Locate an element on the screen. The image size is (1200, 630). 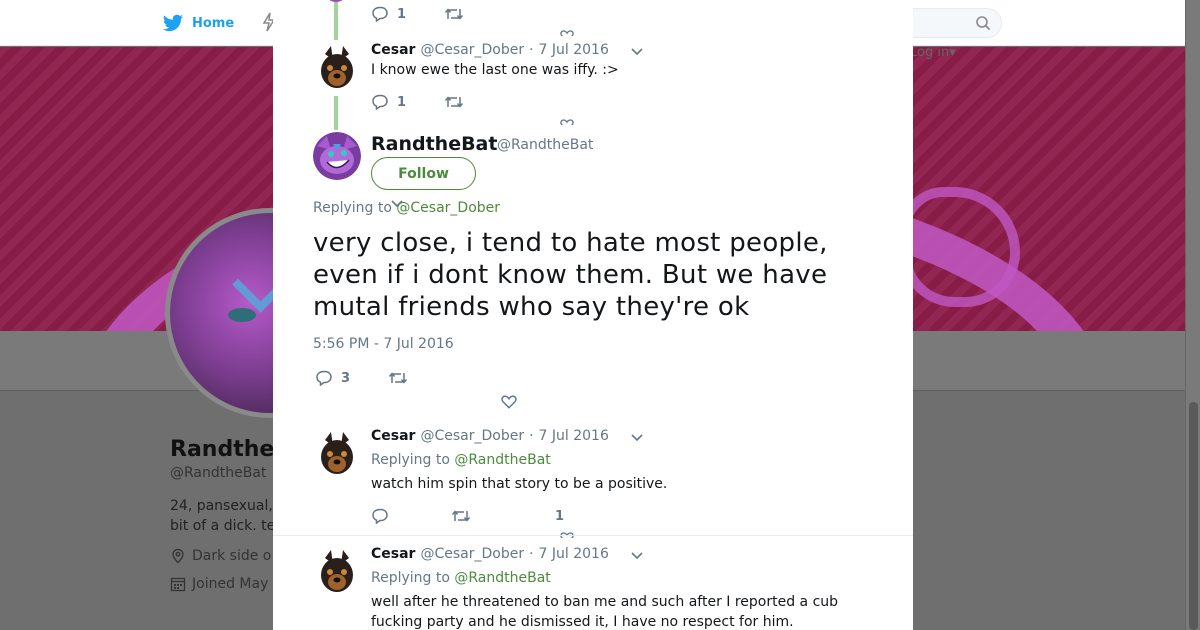
calendar-icon is located at coordinates (178, 584).